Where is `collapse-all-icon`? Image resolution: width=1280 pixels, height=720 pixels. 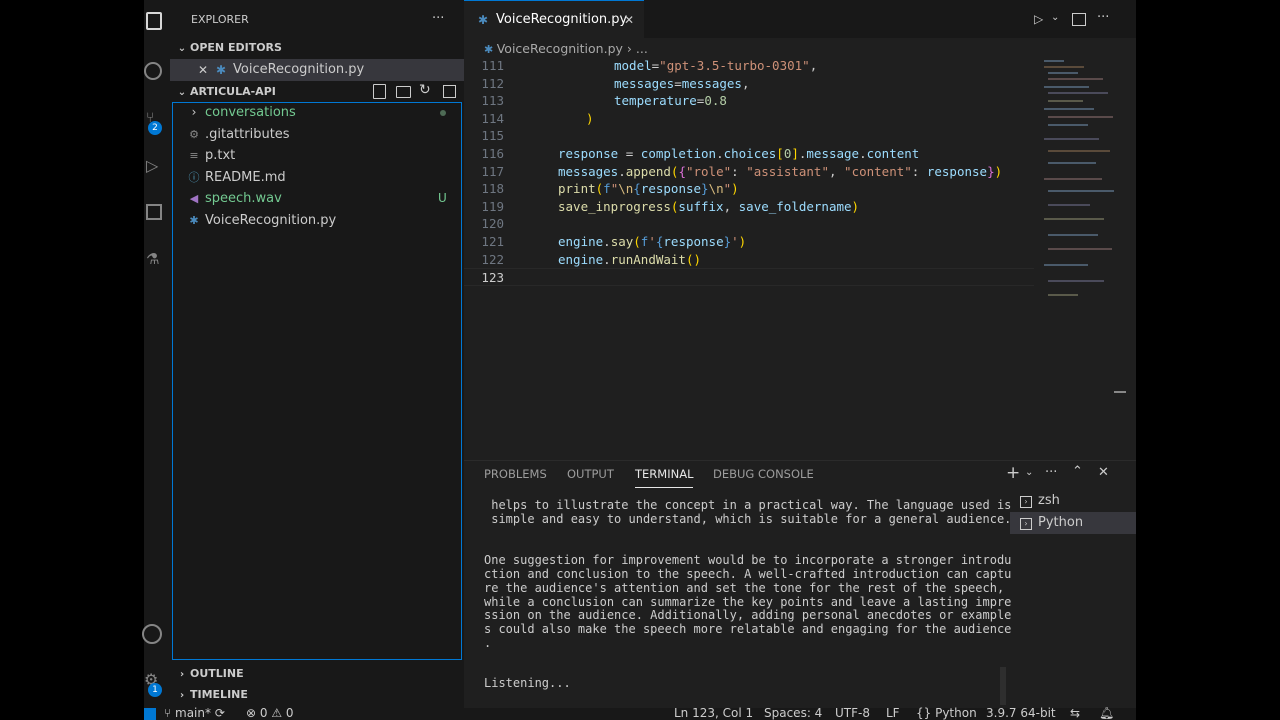 collapse-all-icon is located at coordinates (449, 91).